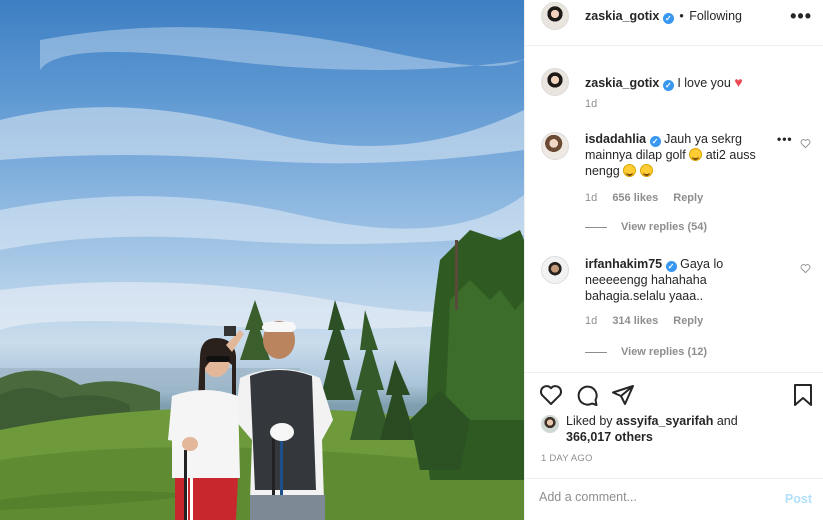 Image resolution: width=823 pixels, height=520 pixels. What do you see at coordinates (664, 227) in the screenshot?
I see `view-replies-label: View replies (54)` at bounding box center [664, 227].